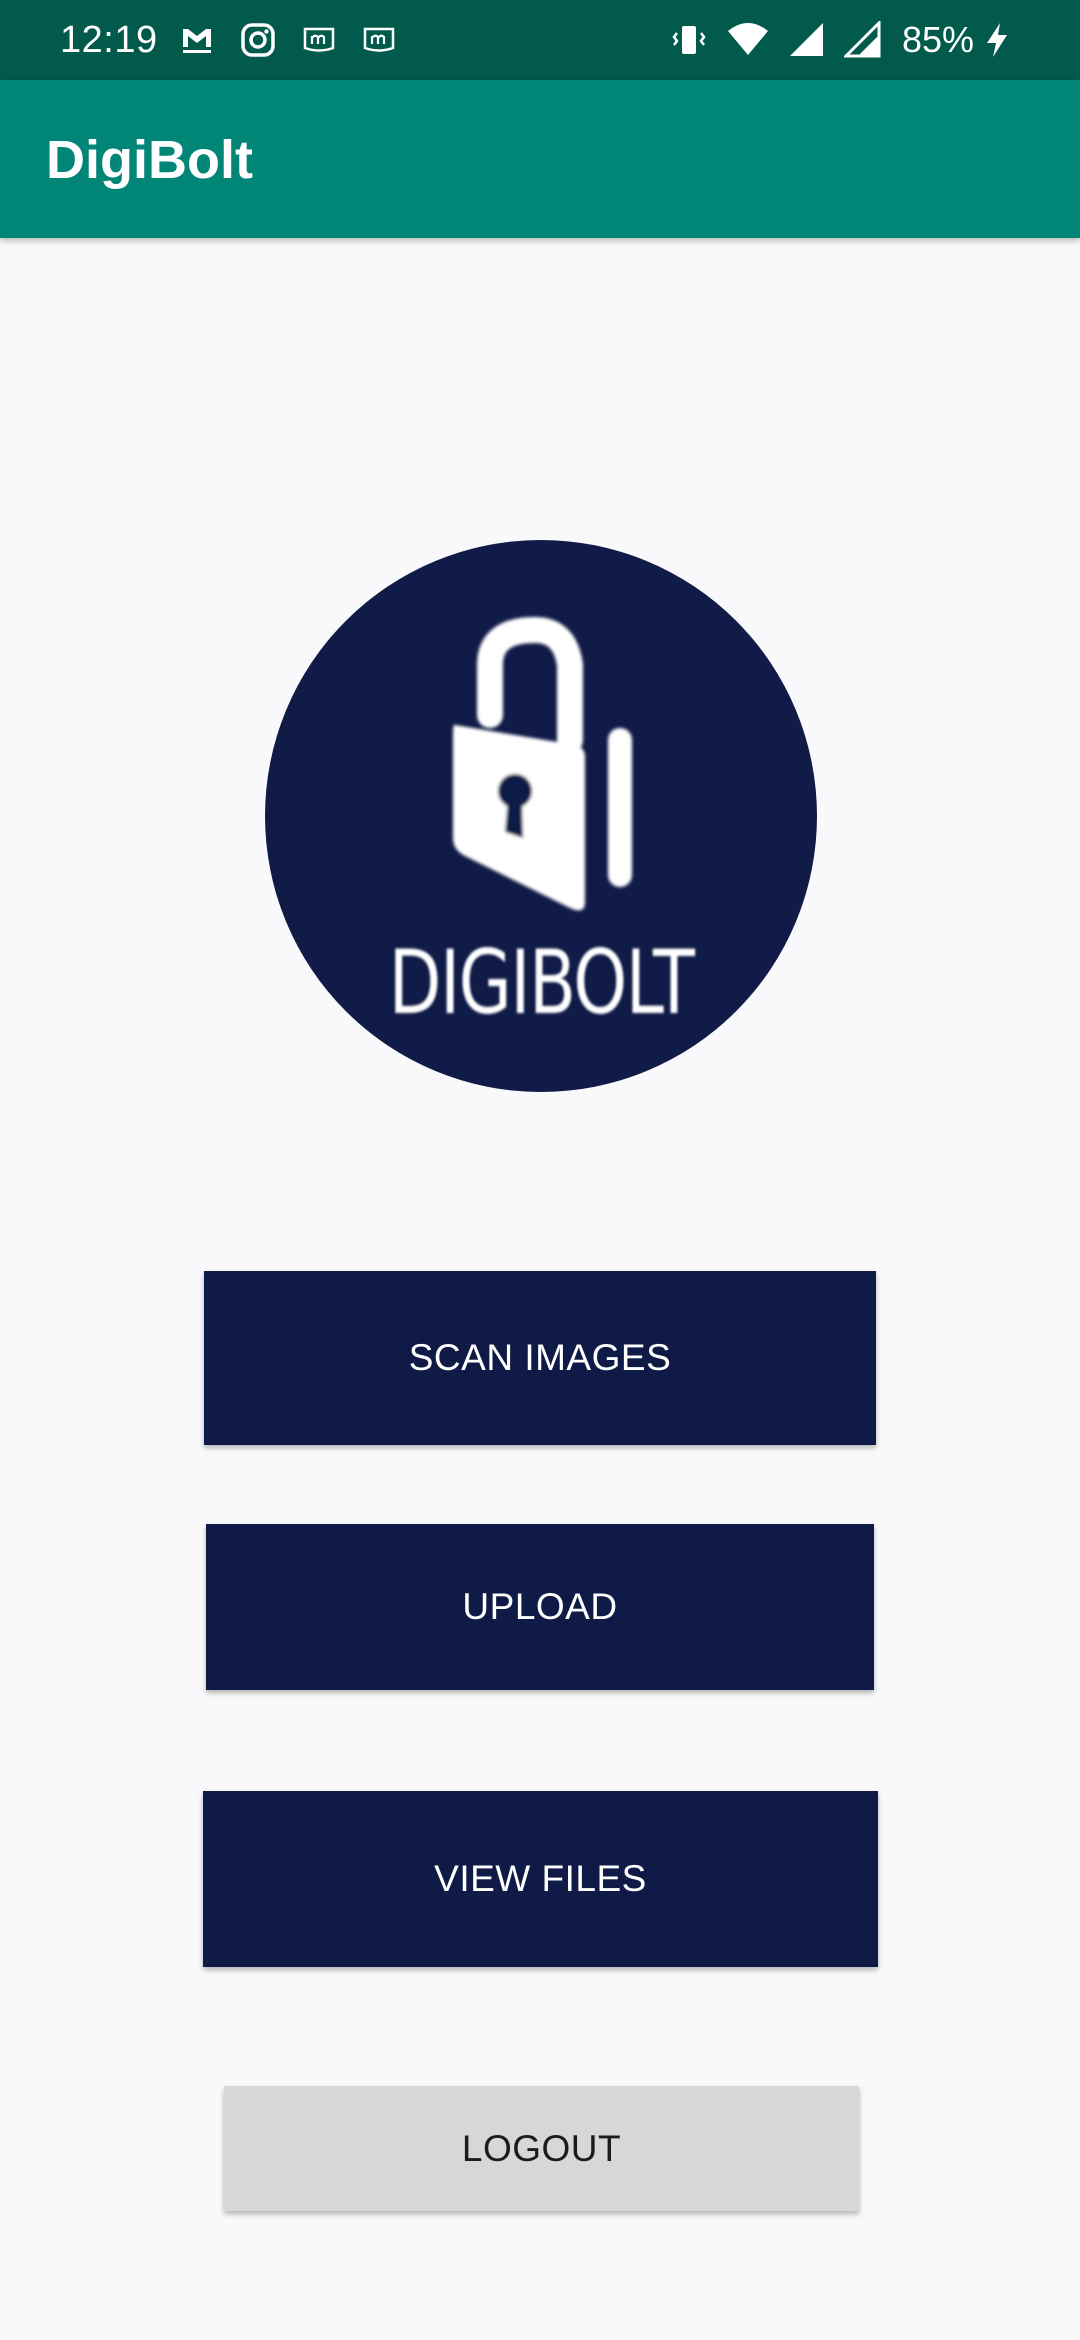 The width and height of the screenshot is (1080, 2340). What do you see at coordinates (540, 1358) in the screenshot?
I see `scan-images-button: SCAN IMAGES` at bounding box center [540, 1358].